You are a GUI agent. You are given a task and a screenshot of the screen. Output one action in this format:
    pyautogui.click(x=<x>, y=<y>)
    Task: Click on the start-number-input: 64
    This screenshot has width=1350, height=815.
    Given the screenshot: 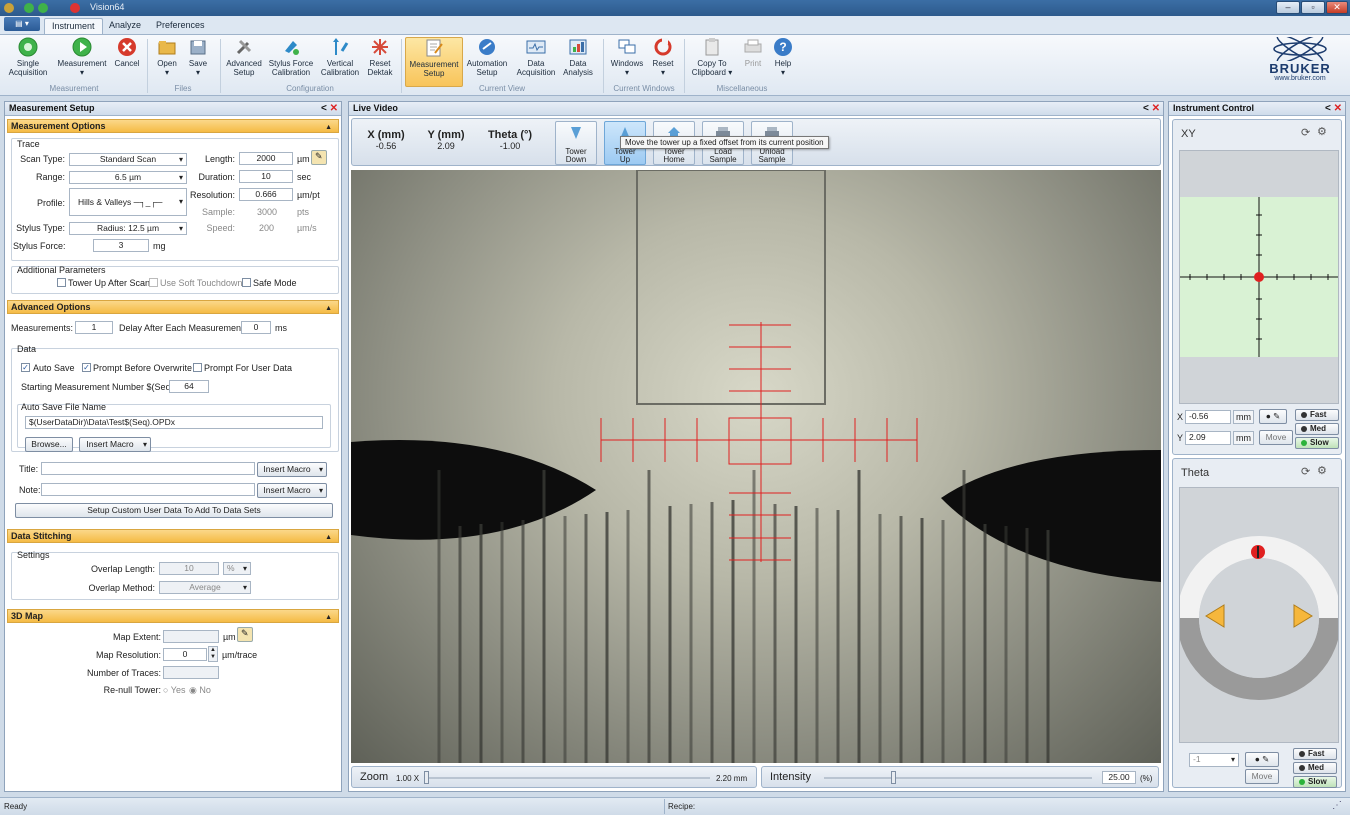 What is the action you would take?
    pyautogui.click(x=189, y=386)
    